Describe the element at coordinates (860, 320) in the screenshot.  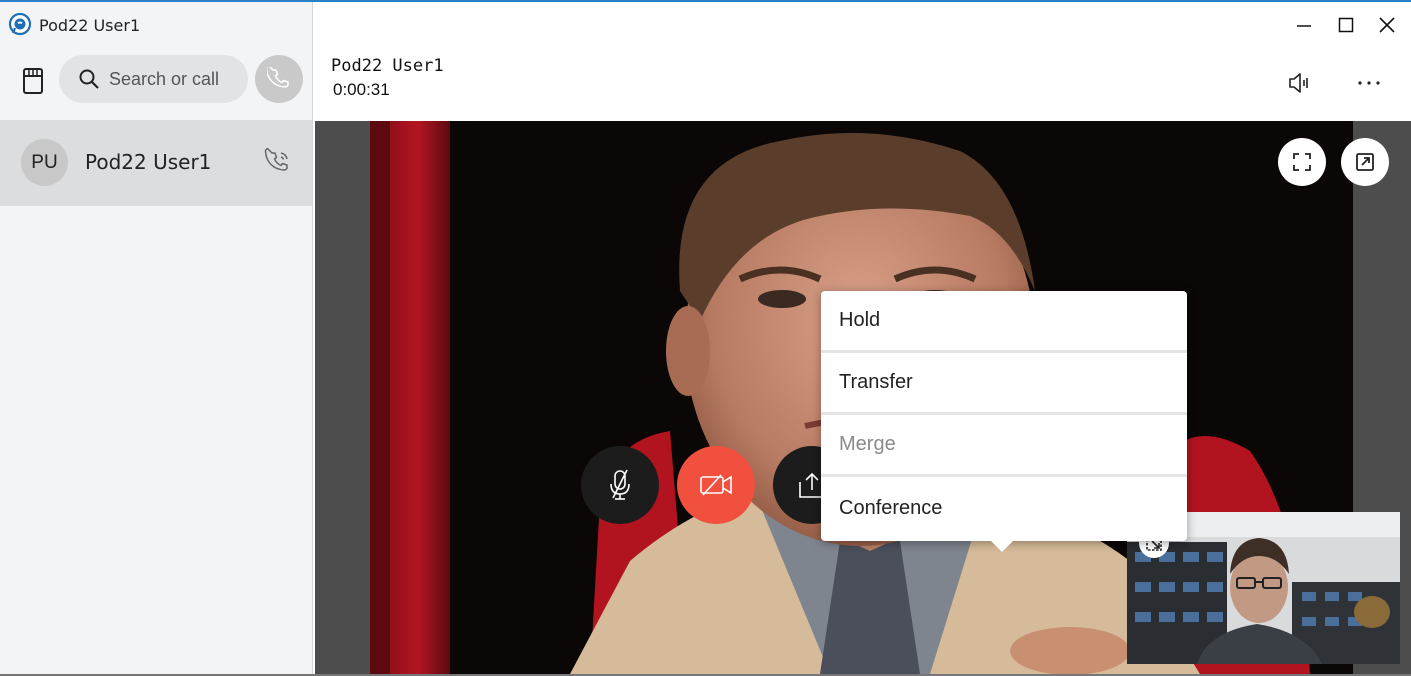
I see `menu-item-hold-label: Hold` at that location.